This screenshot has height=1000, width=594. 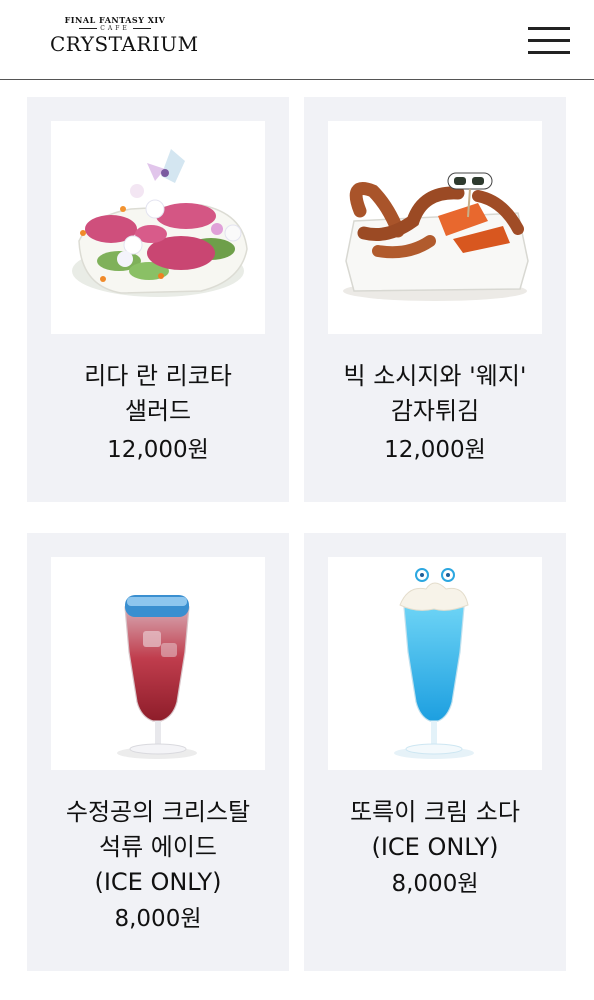 I want to click on item-name-line-2: 석류 에이드, so click(x=158, y=847).